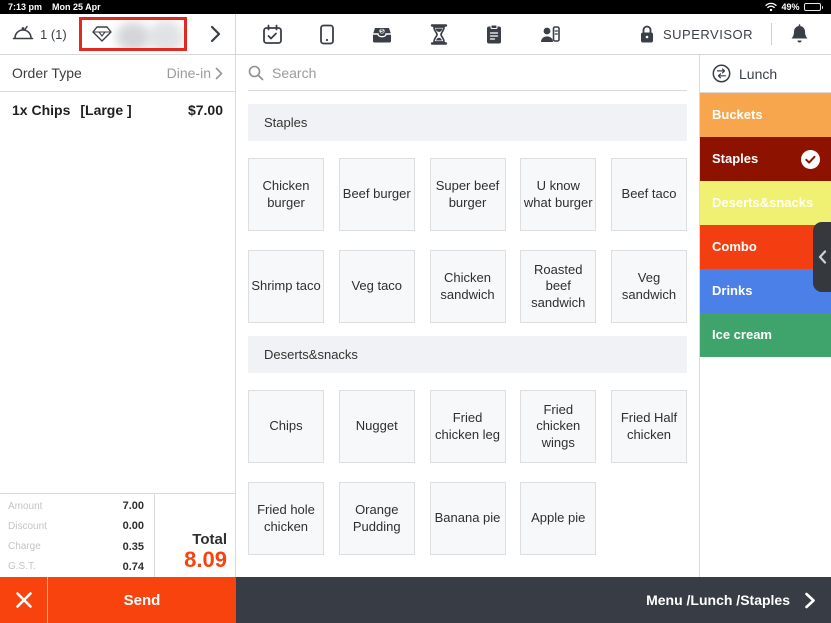 Image resolution: width=831 pixels, height=623 pixels. I want to click on product-button: Fried chicken leg, so click(467, 426).